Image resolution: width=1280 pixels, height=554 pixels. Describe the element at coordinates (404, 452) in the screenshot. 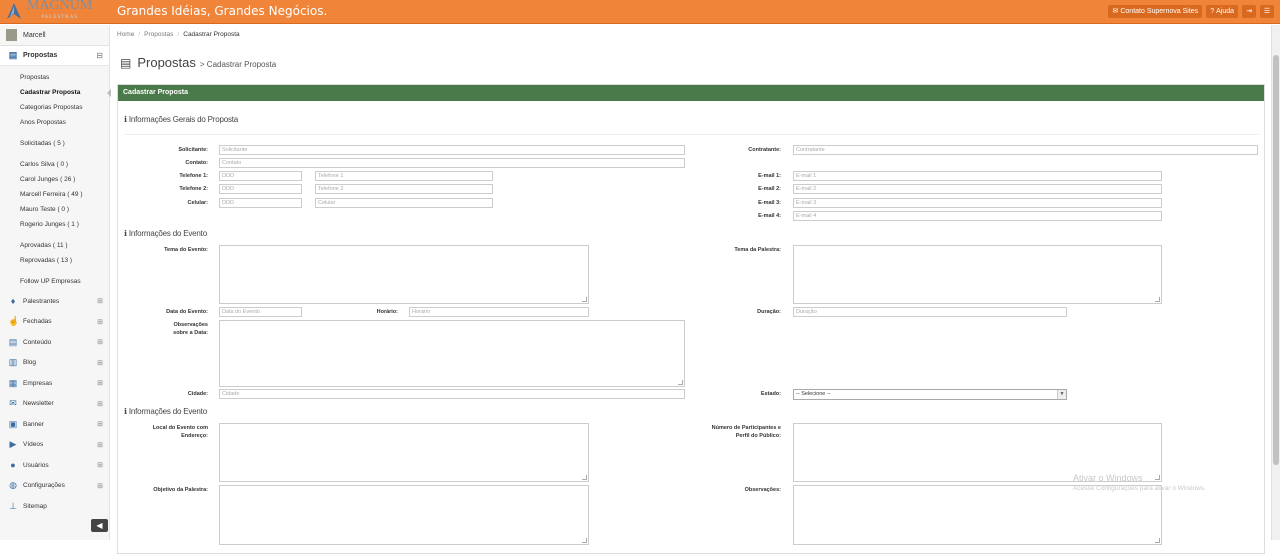

I see `local-textarea` at that location.